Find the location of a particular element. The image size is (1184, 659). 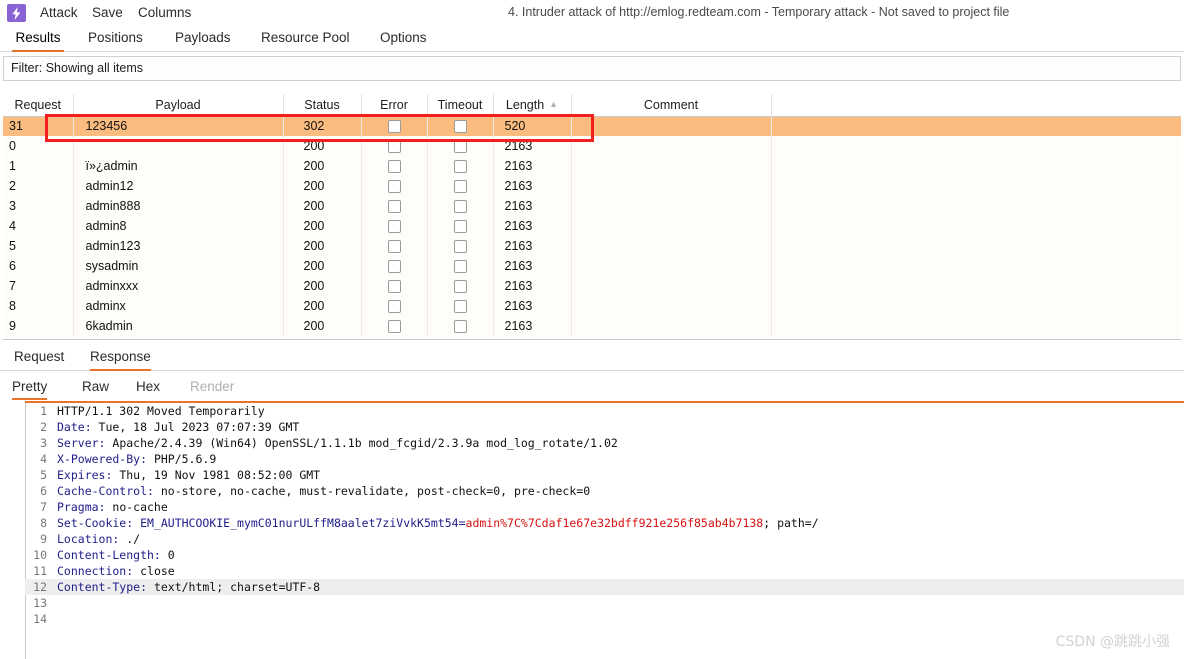

tab-options: Options is located at coordinates (403, 39).